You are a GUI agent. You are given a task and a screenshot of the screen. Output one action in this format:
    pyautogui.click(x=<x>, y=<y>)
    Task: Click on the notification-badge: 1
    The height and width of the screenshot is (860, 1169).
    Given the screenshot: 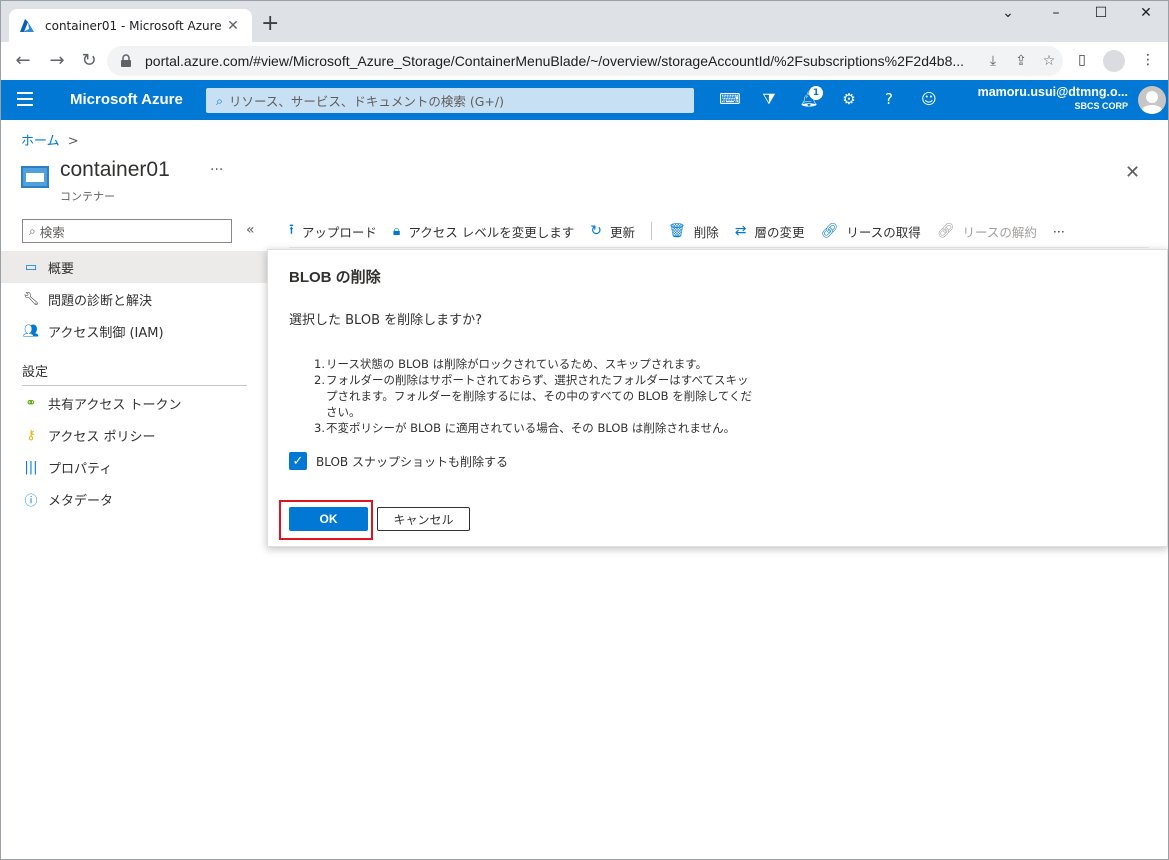 What is the action you would take?
    pyautogui.click(x=816, y=93)
    